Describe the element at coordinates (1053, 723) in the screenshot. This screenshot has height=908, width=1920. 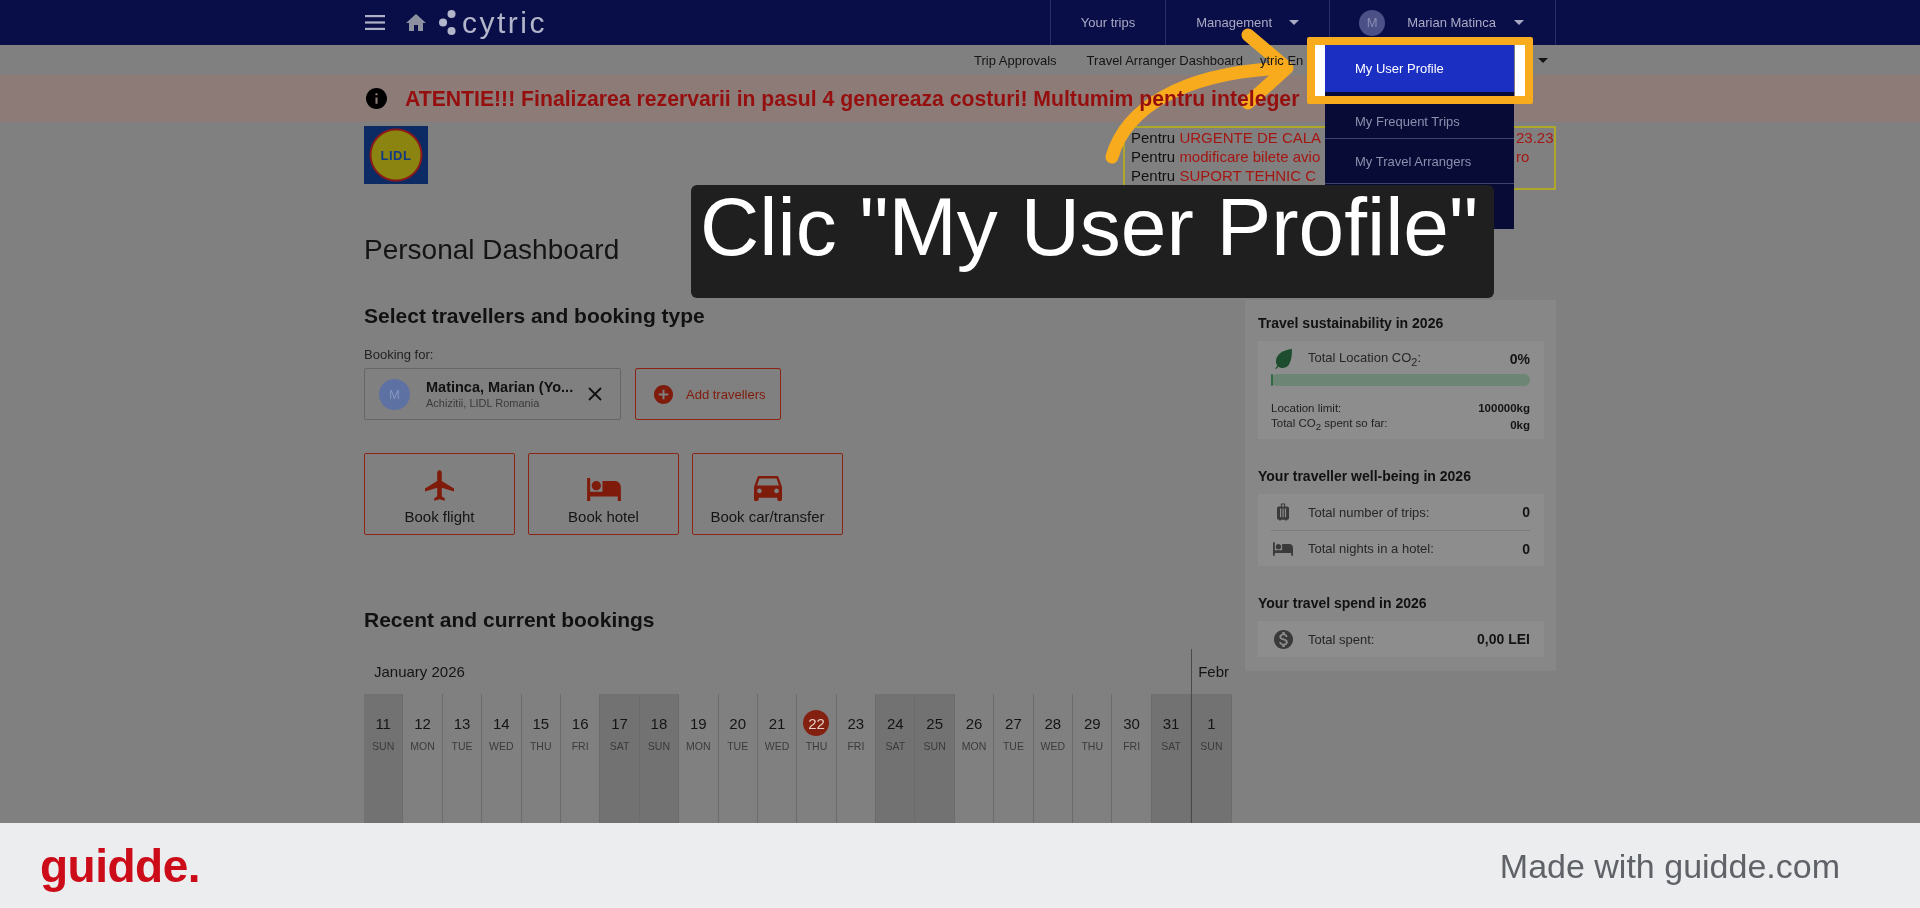
I see `day-number: 28` at that location.